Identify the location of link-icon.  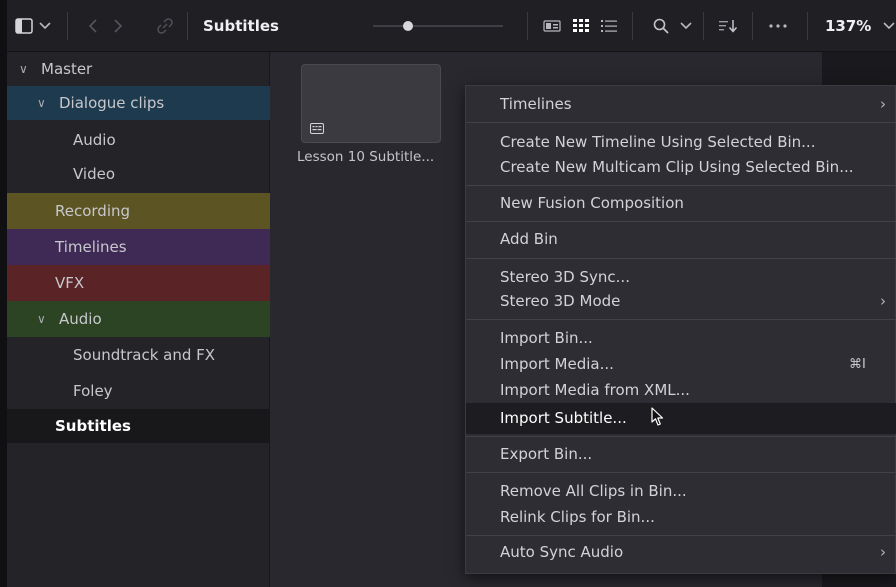
(165, 26).